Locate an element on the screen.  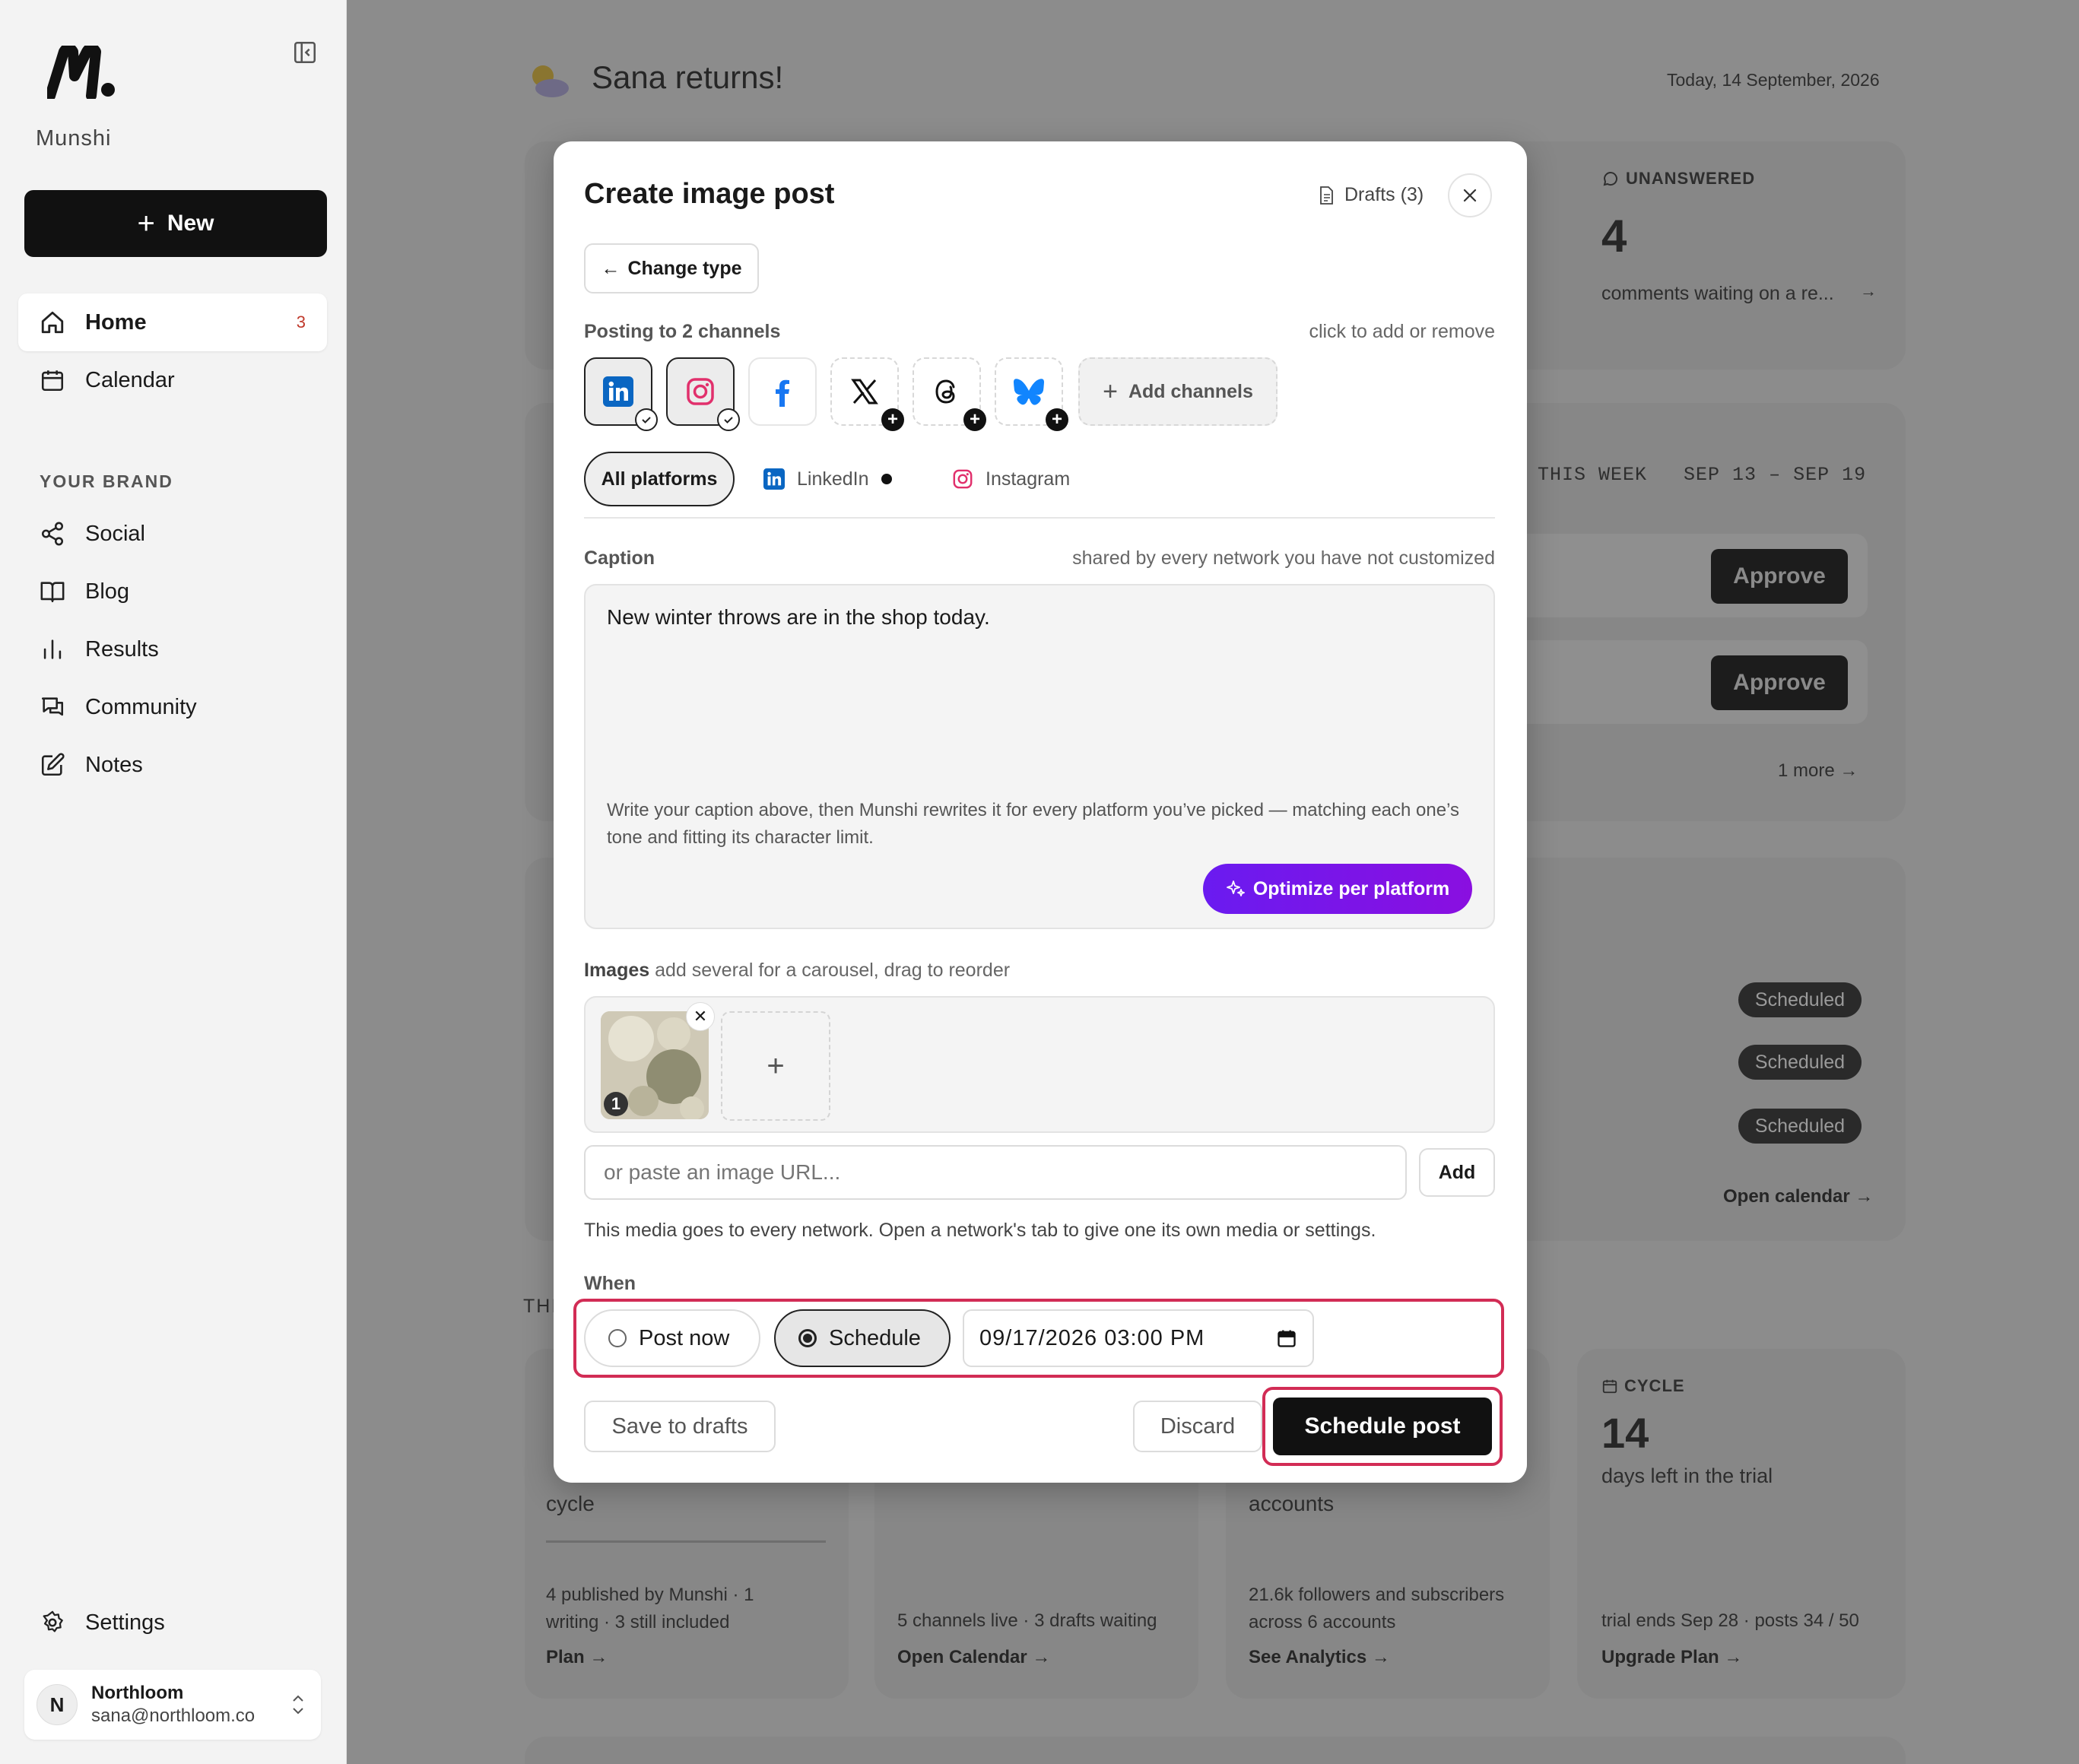
sidebar-item-settings: Settings is located at coordinates (172, 1622).